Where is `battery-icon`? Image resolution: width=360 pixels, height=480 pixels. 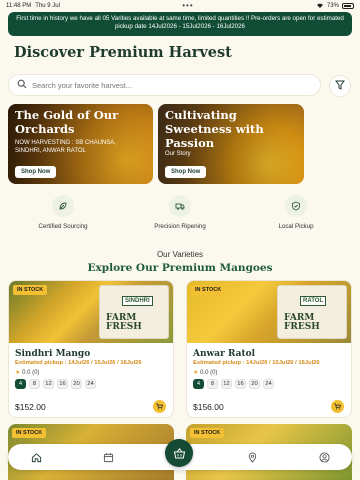 battery-icon is located at coordinates (347, 5).